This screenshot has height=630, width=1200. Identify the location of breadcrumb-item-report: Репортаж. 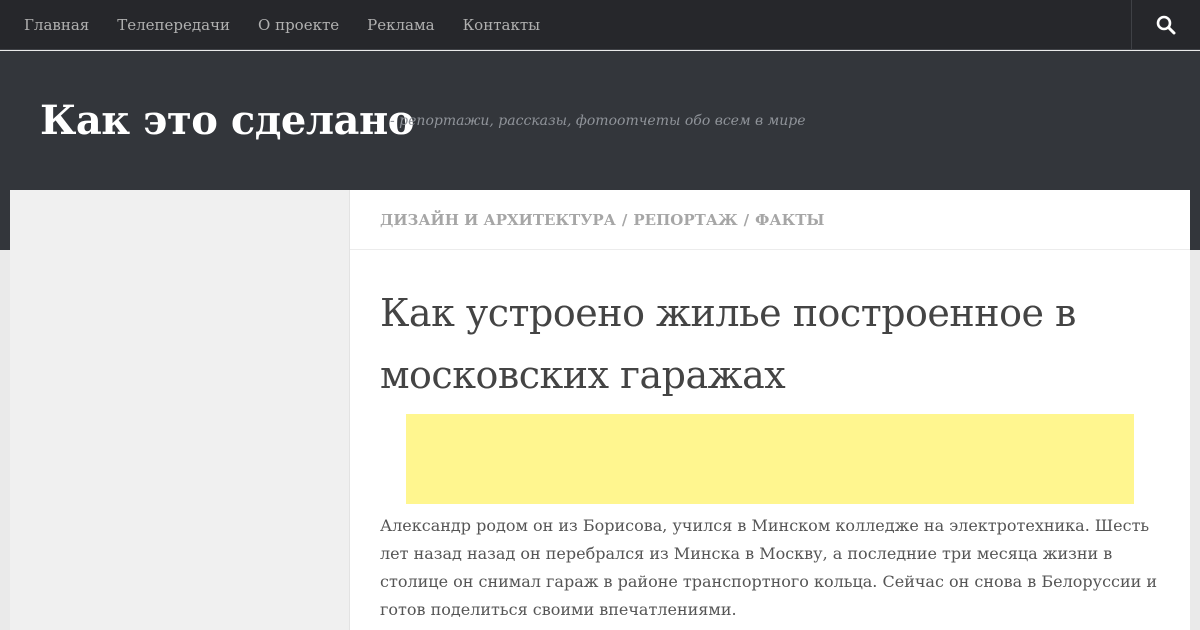
(685, 220).